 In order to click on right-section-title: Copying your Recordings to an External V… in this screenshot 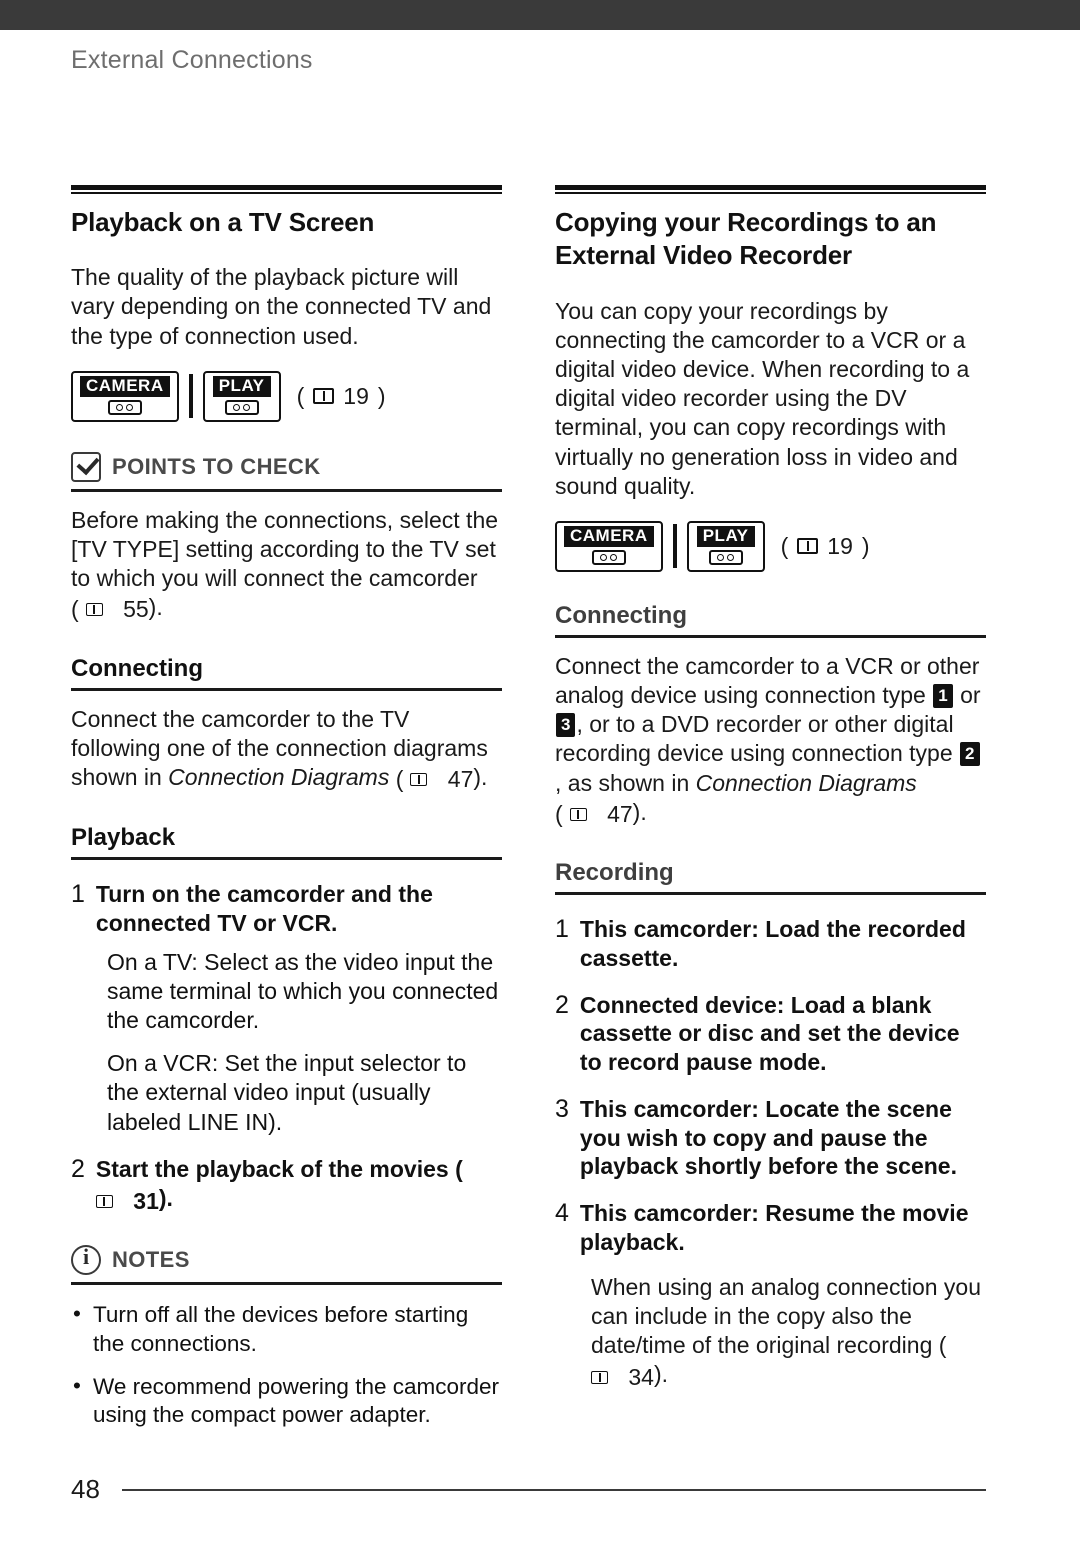, I will do `click(746, 239)`.